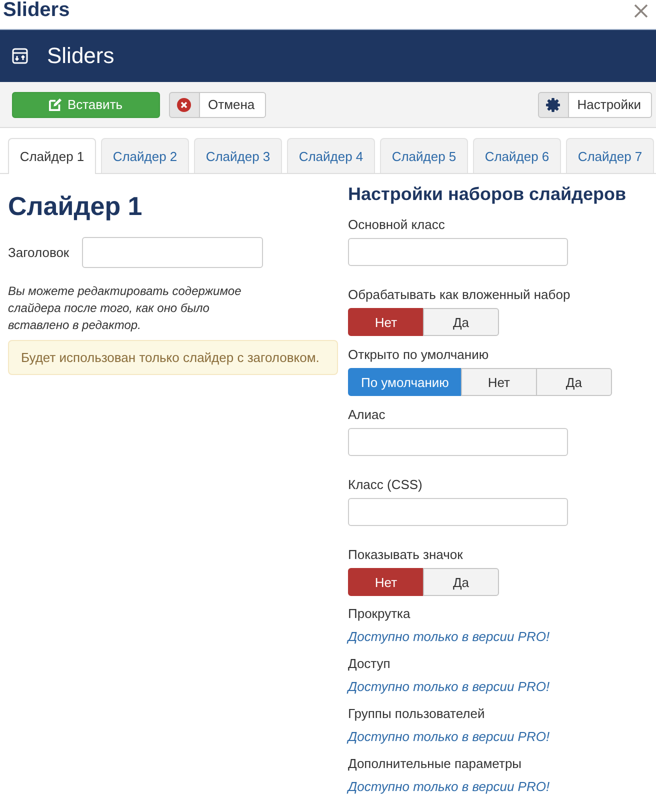 Image resolution: width=656 pixels, height=801 pixels. I want to click on editor-note: Вы можете редактировать содержимое слайдера после того, как оно было вставлено в редактор., so click(125, 308).